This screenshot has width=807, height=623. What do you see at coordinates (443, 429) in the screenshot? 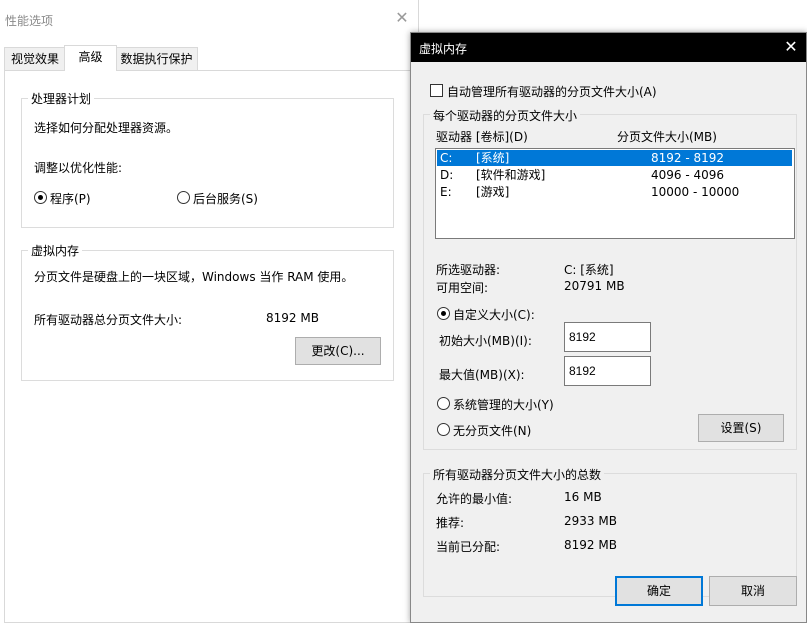
I see `no-paging-file-radio` at bounding box center [443, 429].